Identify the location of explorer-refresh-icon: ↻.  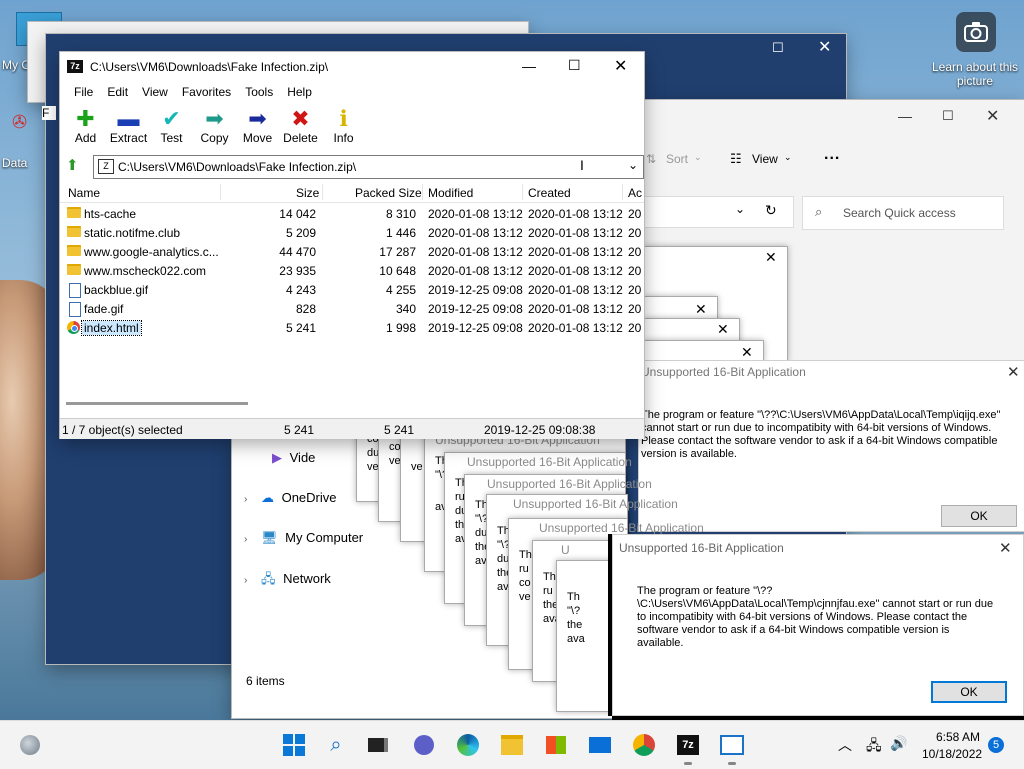
(771, 210).